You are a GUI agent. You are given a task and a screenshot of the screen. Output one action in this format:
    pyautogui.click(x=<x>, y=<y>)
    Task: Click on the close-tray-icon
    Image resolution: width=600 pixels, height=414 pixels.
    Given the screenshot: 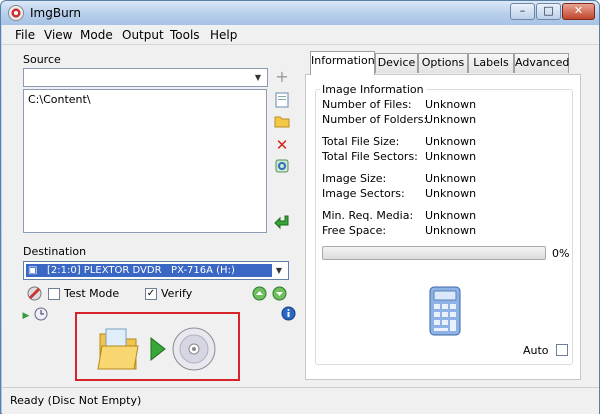 What is the action you would take?
    pyautogui.click(x=279, y=294)
    